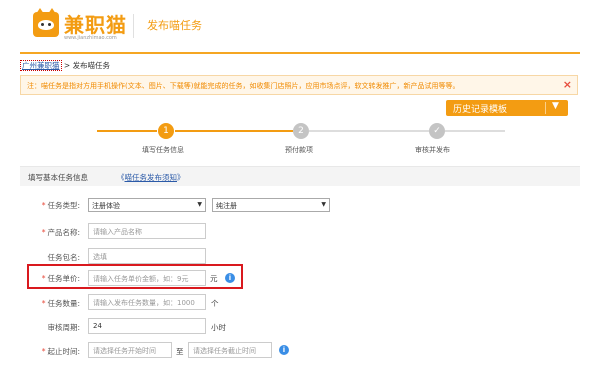 The image size is (600, 372). What do you see at coordinates (147, 256) in the screenshot?
I see `task-package-input: 选填` at bounding box center [147, 256].